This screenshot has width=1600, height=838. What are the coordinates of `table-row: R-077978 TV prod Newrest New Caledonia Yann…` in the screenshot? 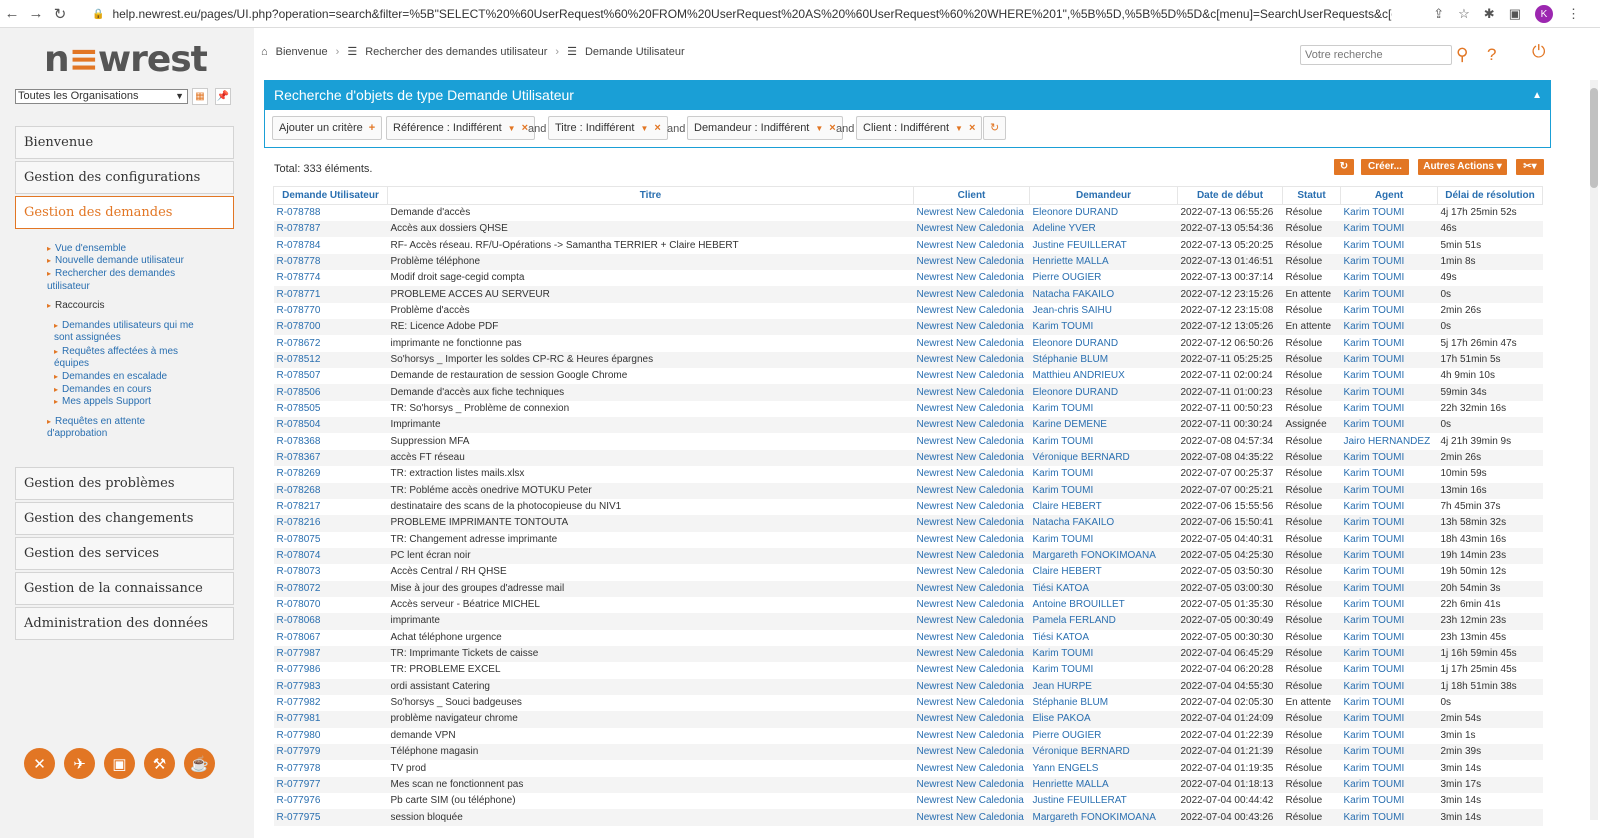 It's located at (908, 768).